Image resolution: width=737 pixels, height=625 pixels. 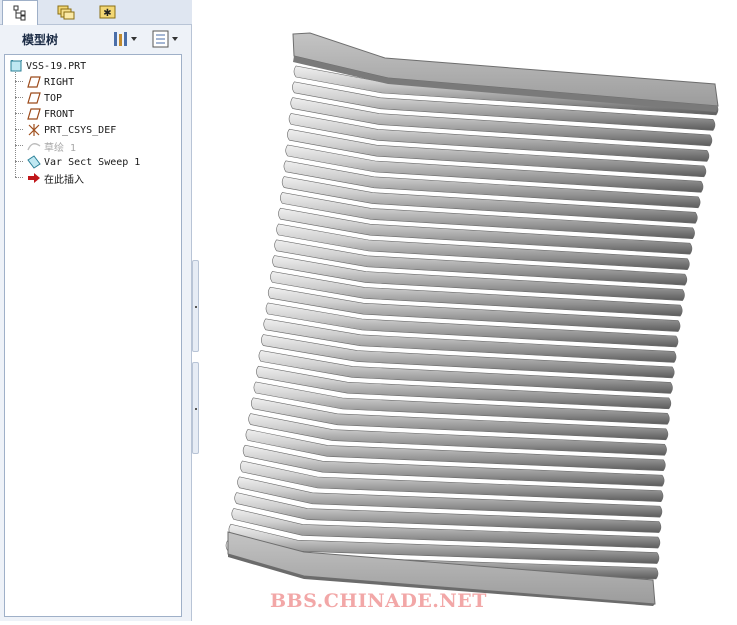 I want to click on tree-item-csys: PRT_CSYS_DEF, so click(x=71, y=130).